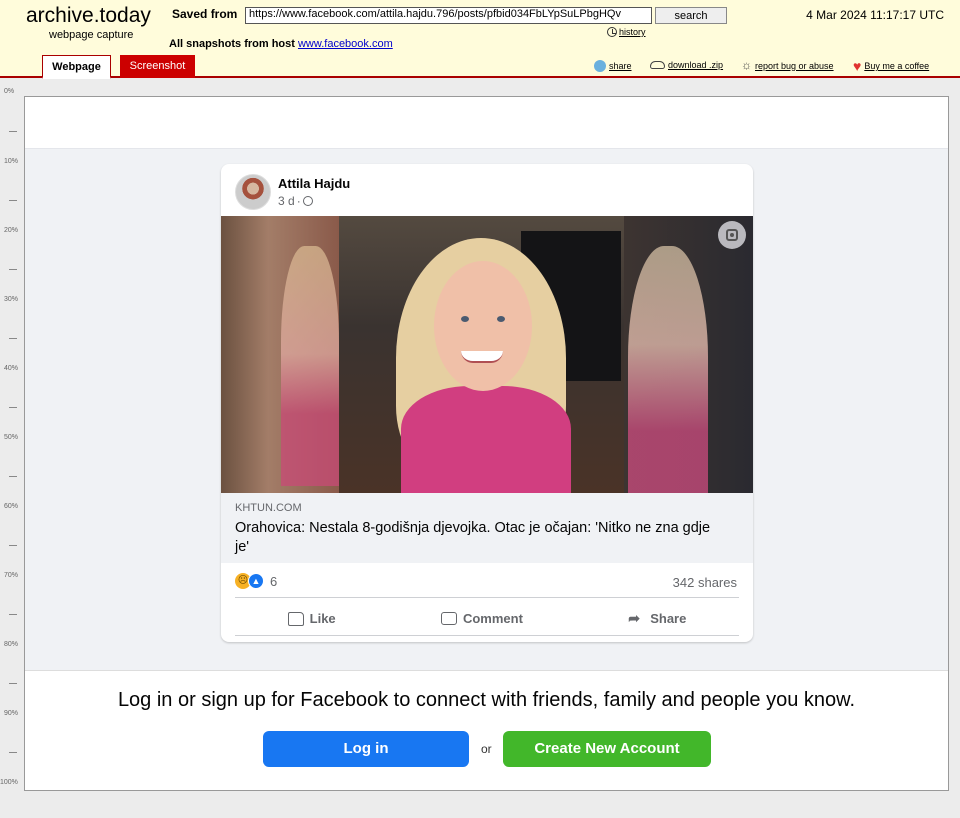 The width and height of the screenshot is (960, 818). Describe the element at coordinates (366, 749) in the screenshot. I see `login-button: Log in` at that location.